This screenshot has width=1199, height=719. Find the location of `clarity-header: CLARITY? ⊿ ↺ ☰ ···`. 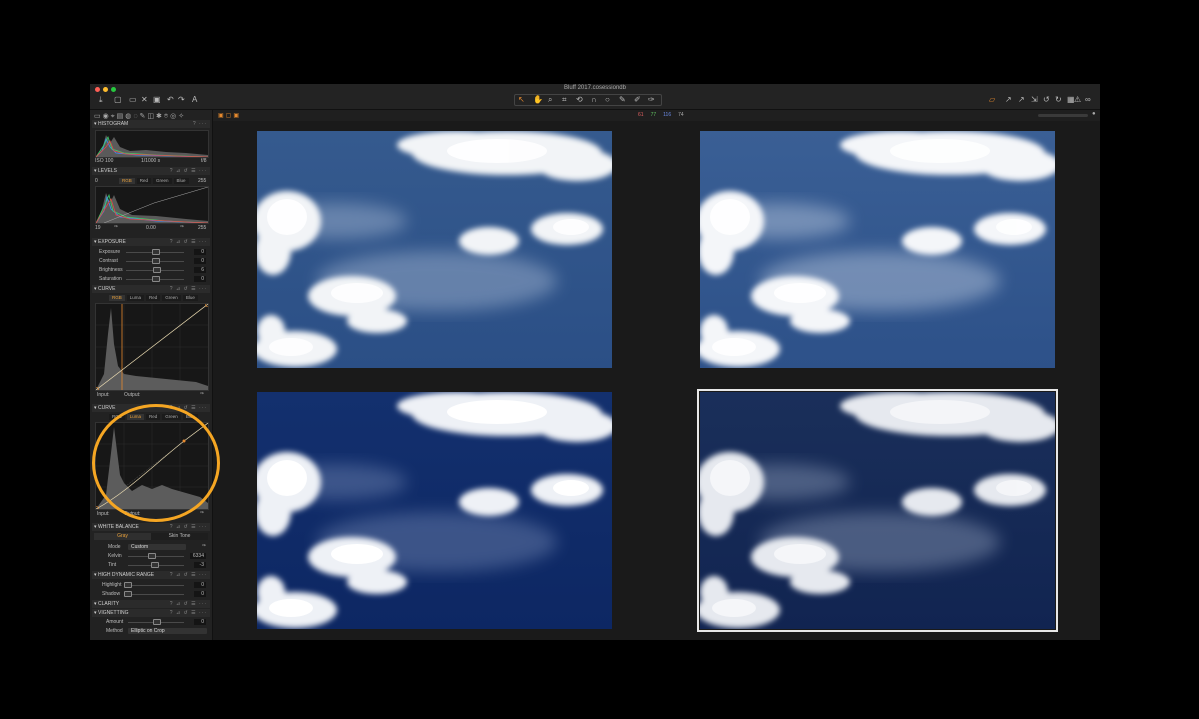

clarity-header: CLARITY? ⊿ ↺ ☰ ··· is located at coordinates (150, 604).